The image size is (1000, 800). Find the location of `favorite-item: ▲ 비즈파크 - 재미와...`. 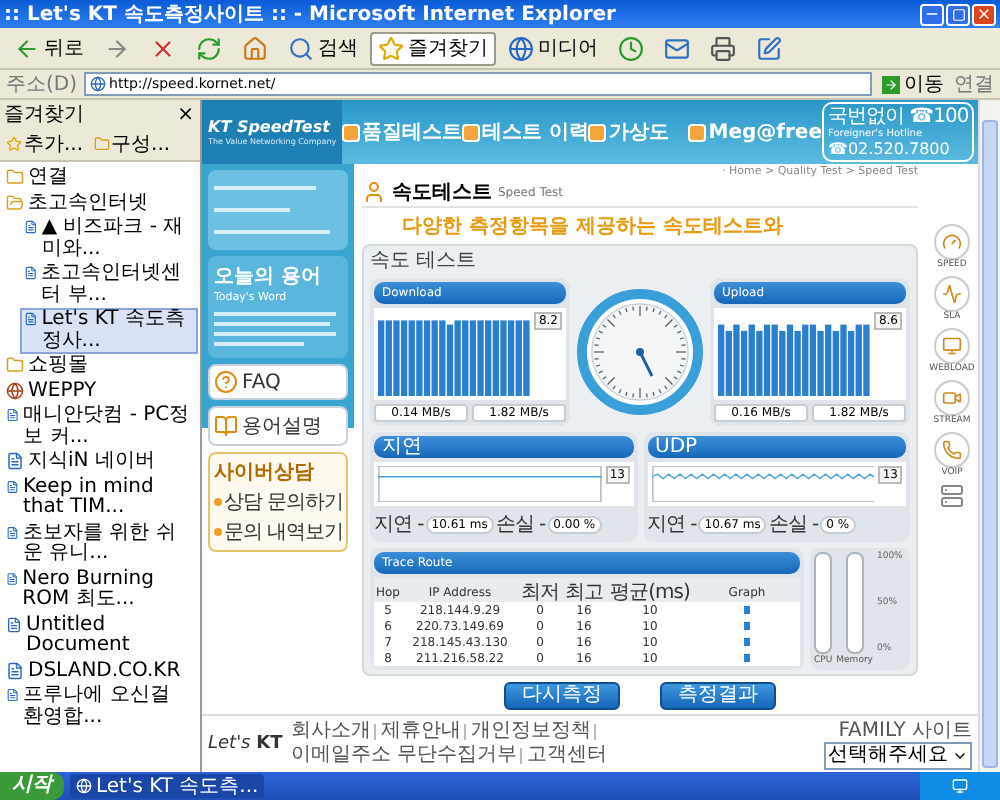

favorite-item: ▲ 비즈파크 - 재미와... is located at coordinates (109, 239).